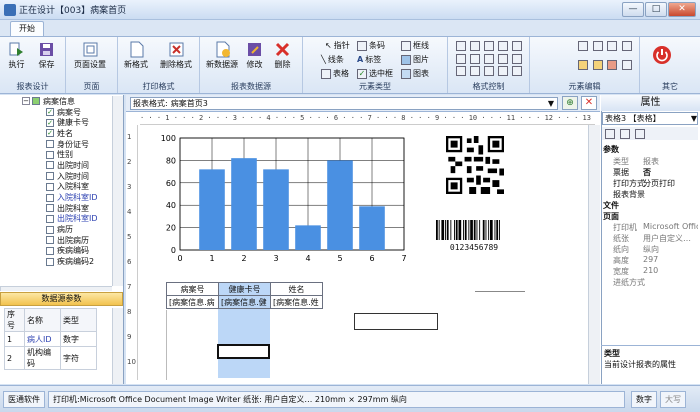 The height and width of the screenshot is (412, 700). What do you see at coordinates (611, 216) in the screenshot?
I see `category-page: 页面` at bounding box center [611, 216].